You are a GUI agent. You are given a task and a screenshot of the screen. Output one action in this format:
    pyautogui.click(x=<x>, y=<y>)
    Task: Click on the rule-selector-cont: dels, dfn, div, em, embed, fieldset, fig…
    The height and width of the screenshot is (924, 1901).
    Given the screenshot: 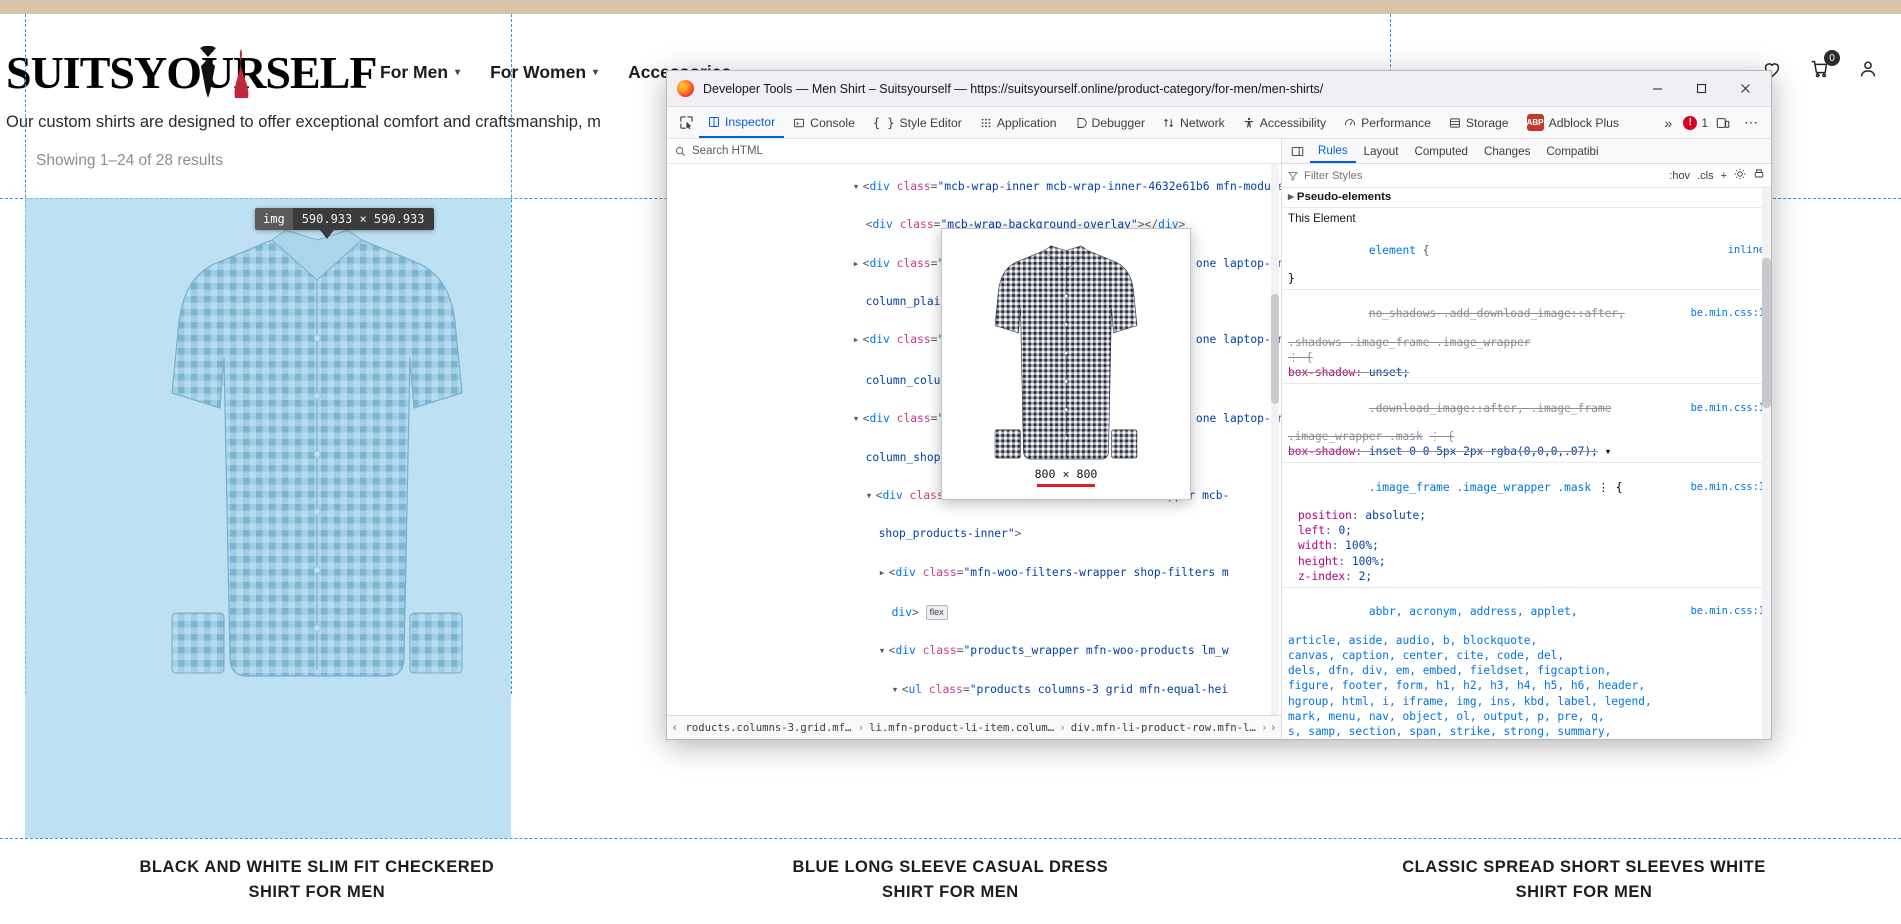 What is the action you would take?
    pyautogui.click(x=1450, y=671)
    